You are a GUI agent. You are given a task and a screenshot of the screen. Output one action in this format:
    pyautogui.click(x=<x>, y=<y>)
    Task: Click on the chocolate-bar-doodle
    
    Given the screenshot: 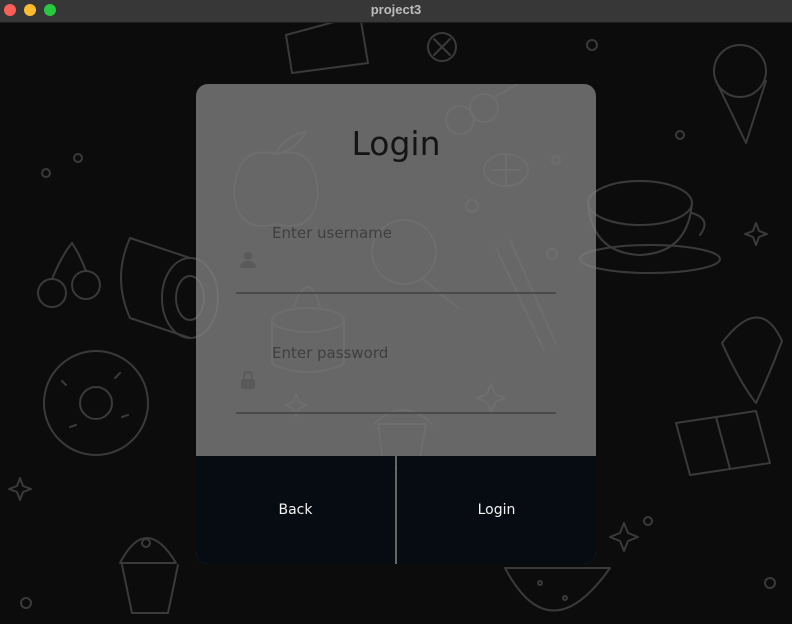 What is the action you would take?
    pyautogui.click(x=723, y=443)
    